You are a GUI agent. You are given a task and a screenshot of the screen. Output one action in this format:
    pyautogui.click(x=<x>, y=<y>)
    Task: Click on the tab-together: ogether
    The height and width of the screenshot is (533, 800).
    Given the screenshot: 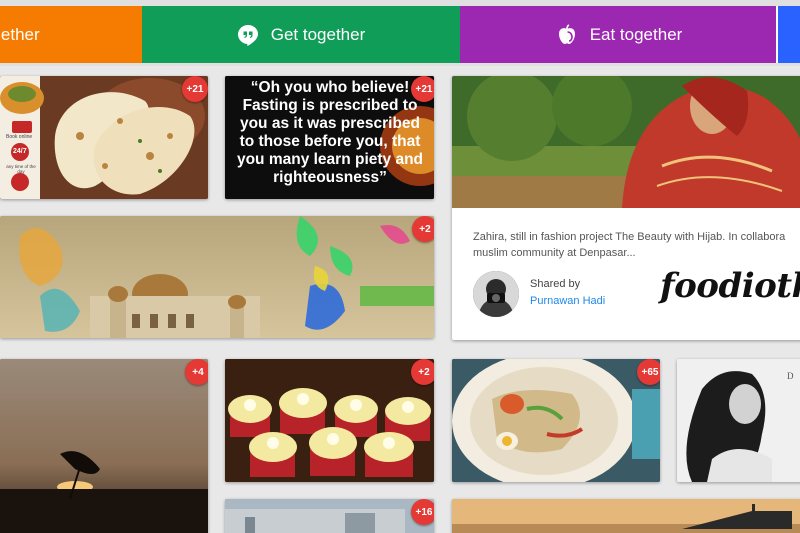 What is the action you would take?
    pyautogui.click(x=71, y=34)
    